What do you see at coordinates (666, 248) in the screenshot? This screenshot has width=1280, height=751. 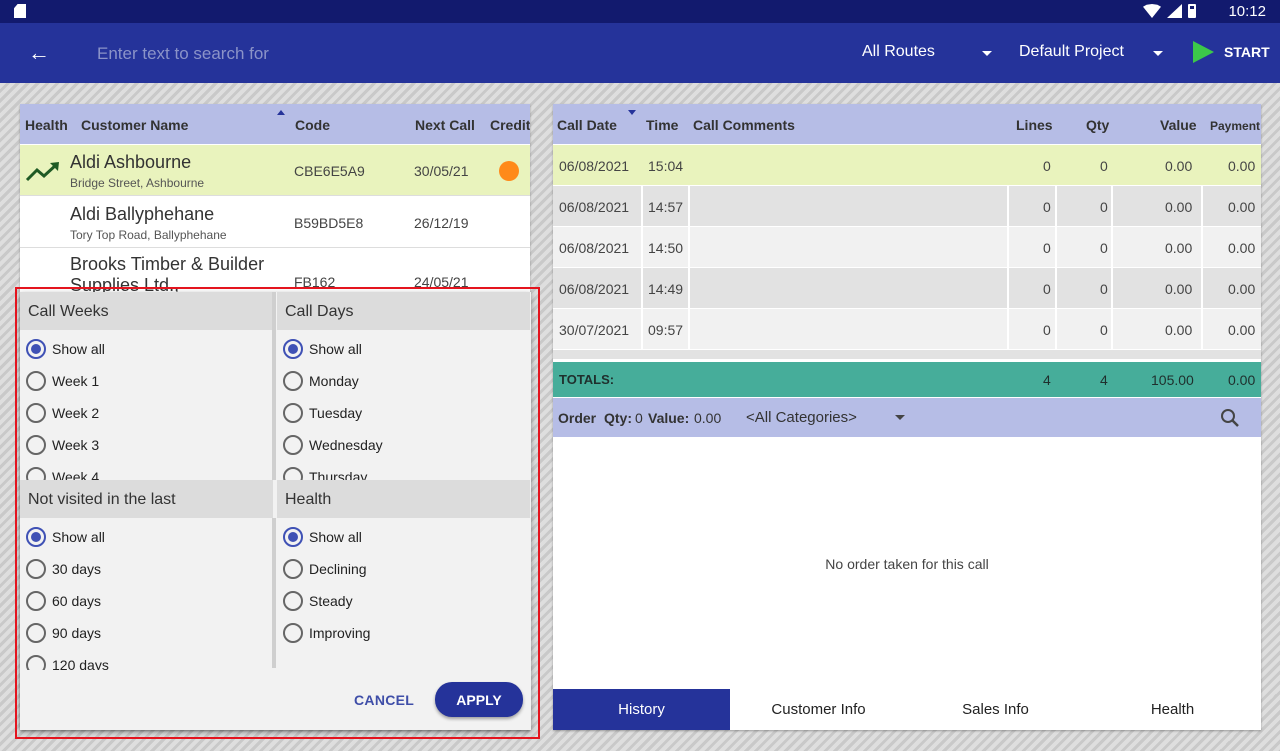 I see `call-time: 14:50` at bounding box center [666, 248].